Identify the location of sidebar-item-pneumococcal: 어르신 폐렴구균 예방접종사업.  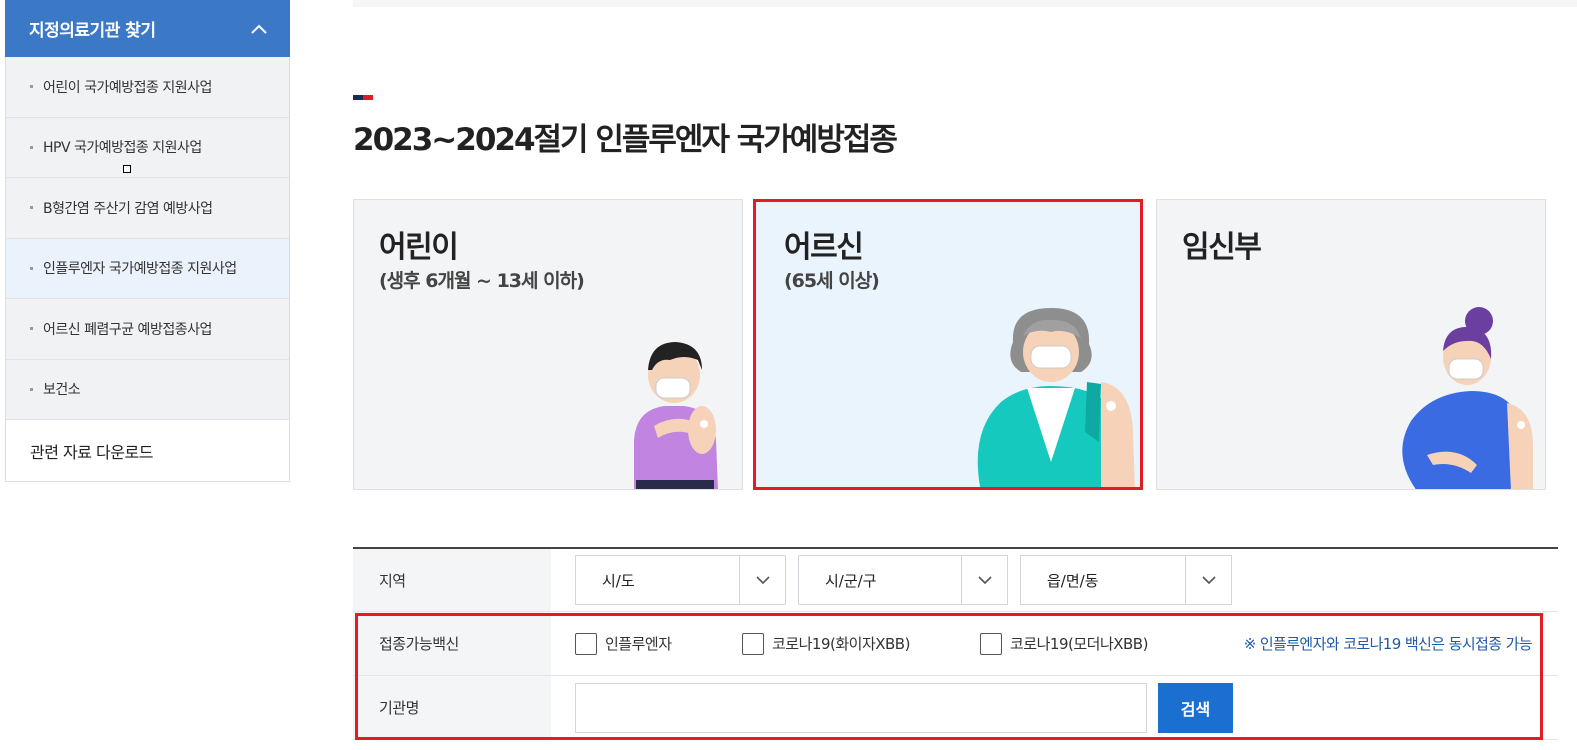
(147, 329).